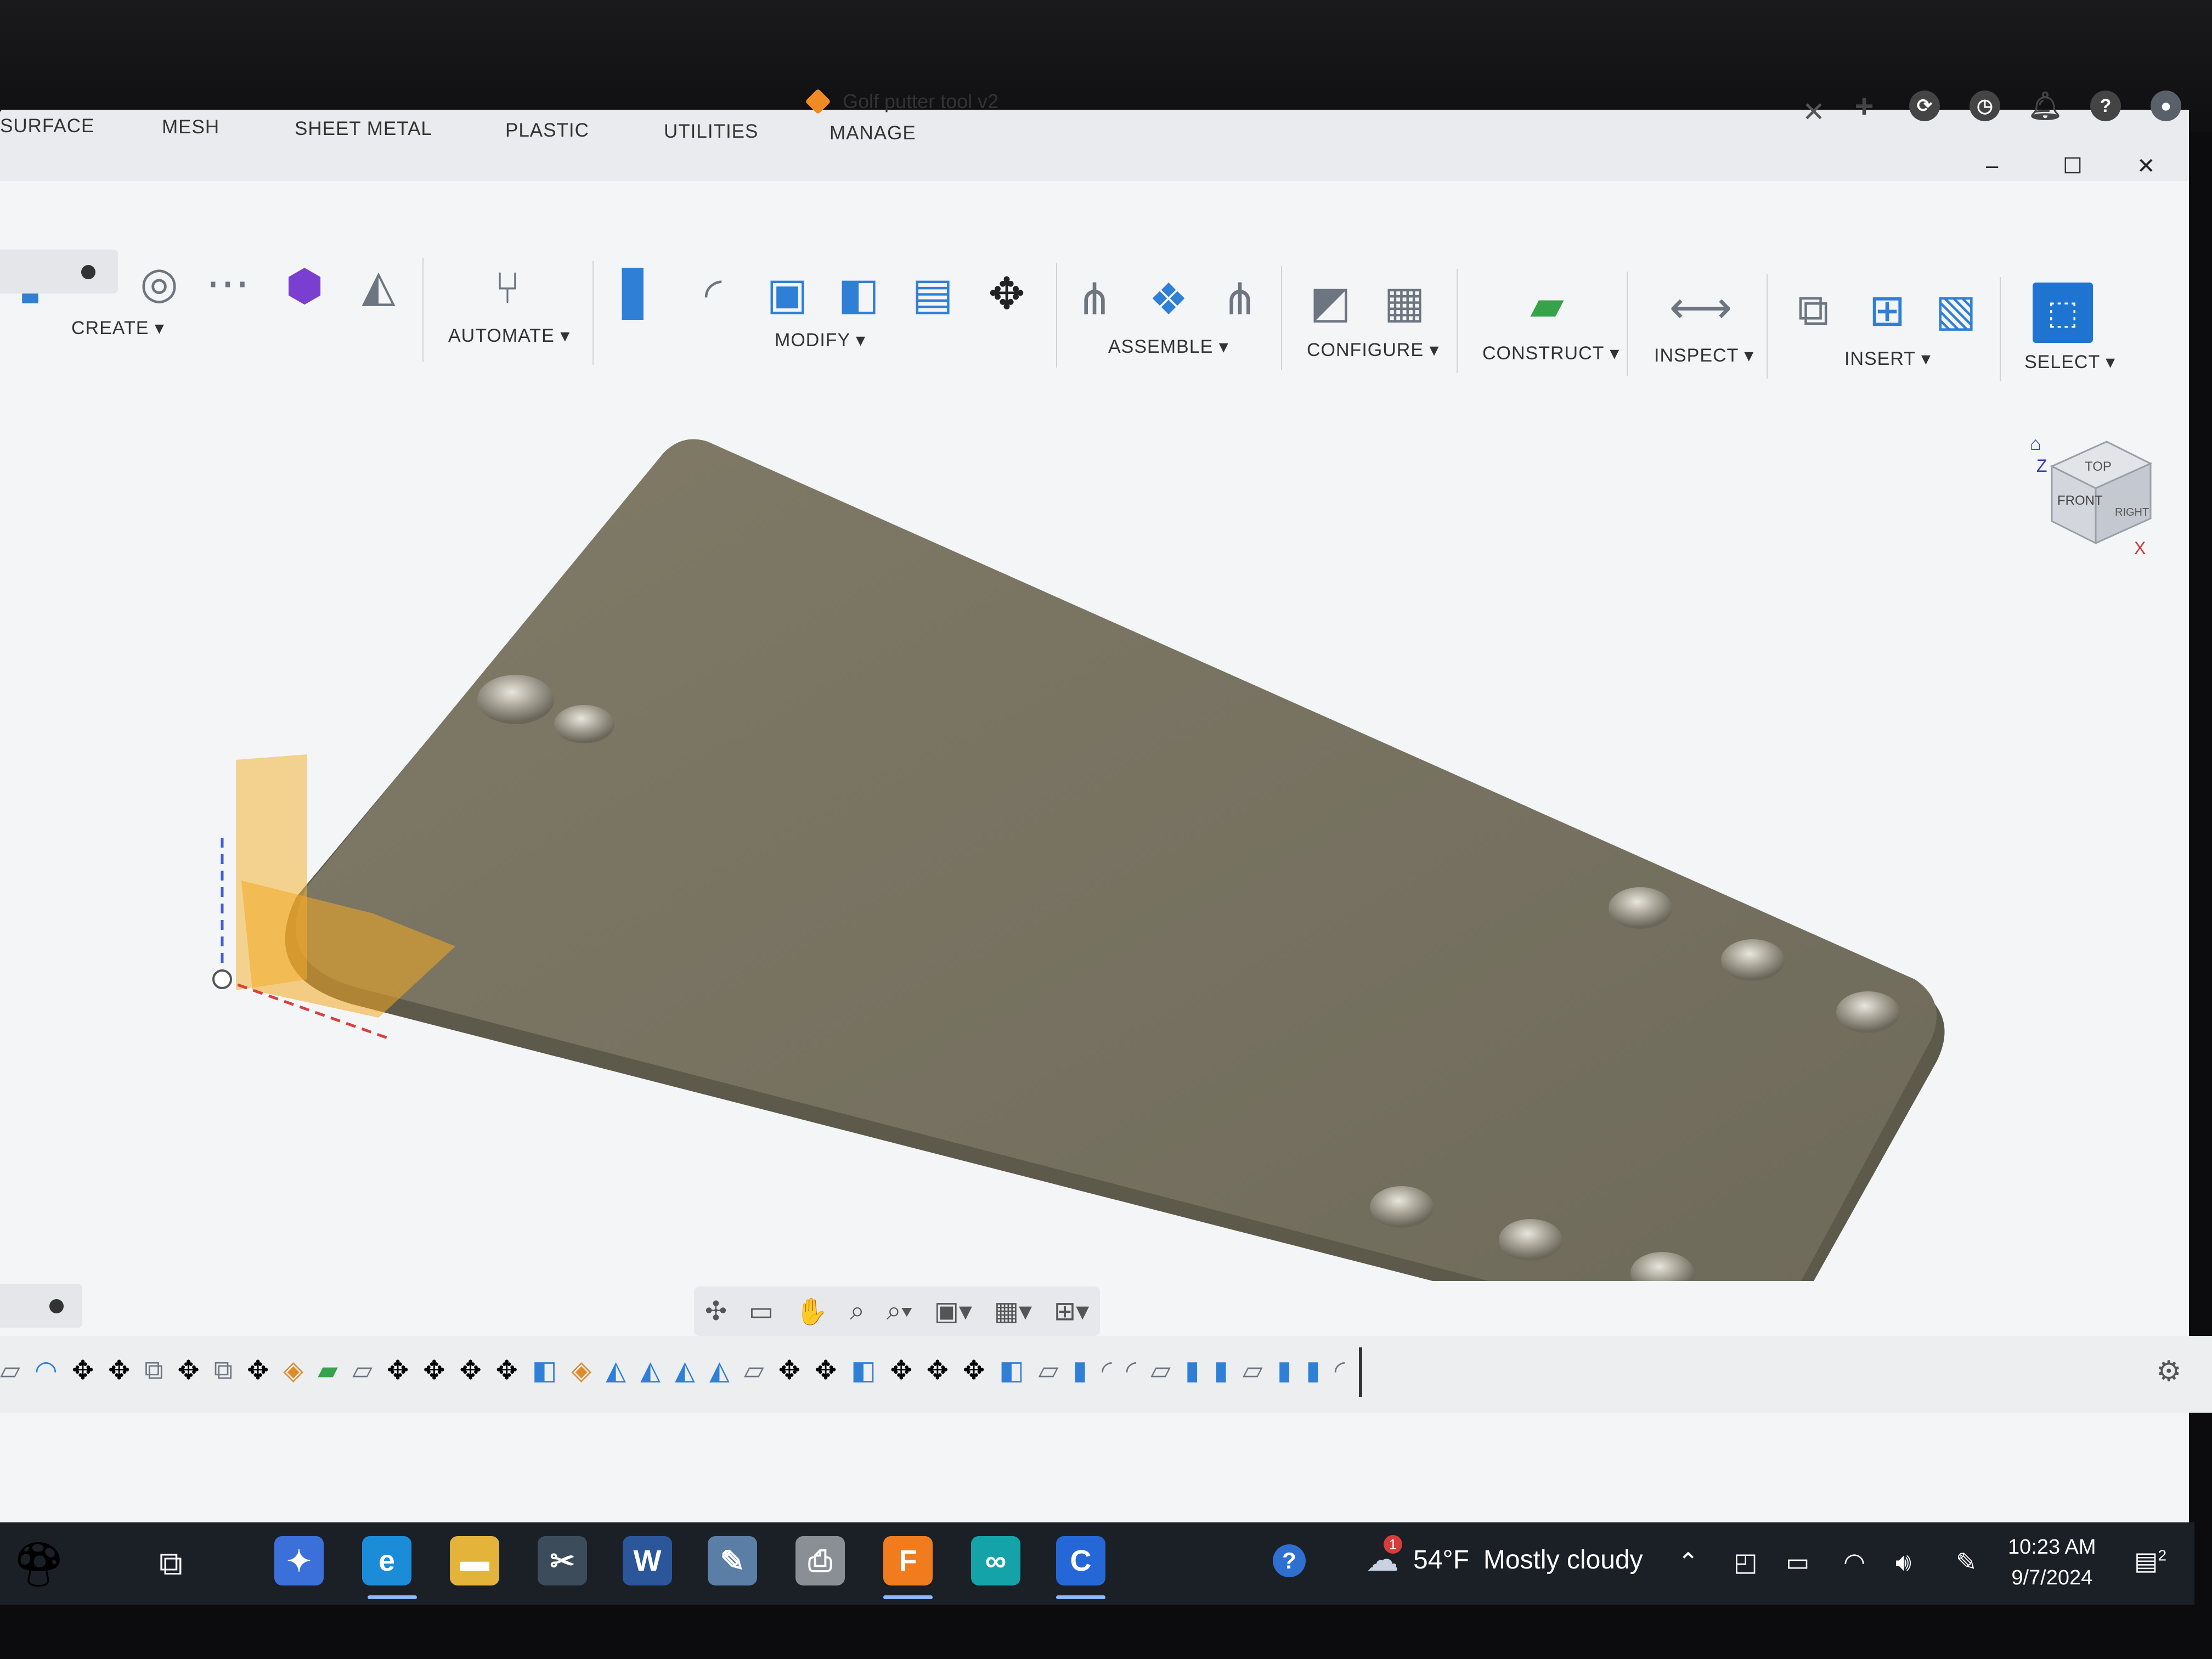  Describe the element at coordinates (995, 1561) in the screenshot. I see `taskbar-arduino-icon: ∞` at that location.